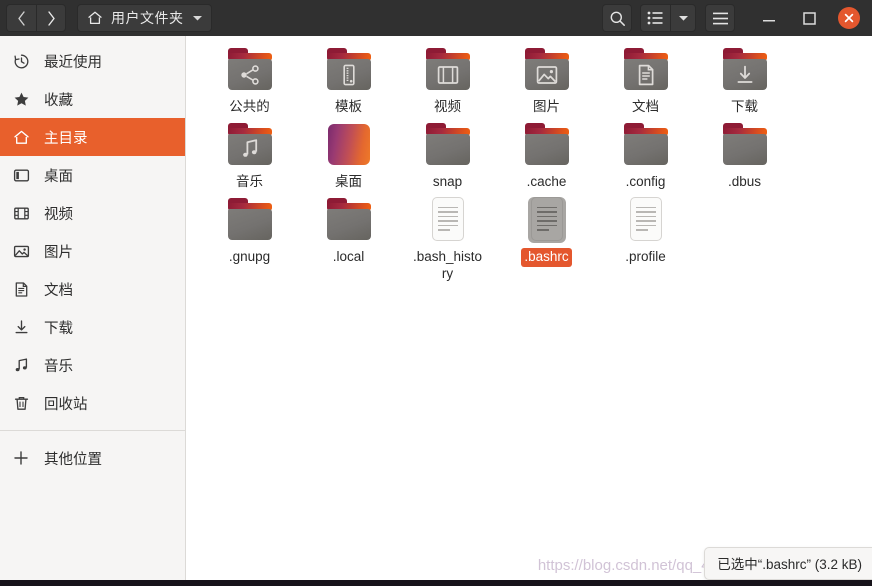 The image size is (872, 586). What do you see at coordinates (92, 327) in the screenshot?
I see `sidebar-item-7: 下载` at bounding box center [92, 327].